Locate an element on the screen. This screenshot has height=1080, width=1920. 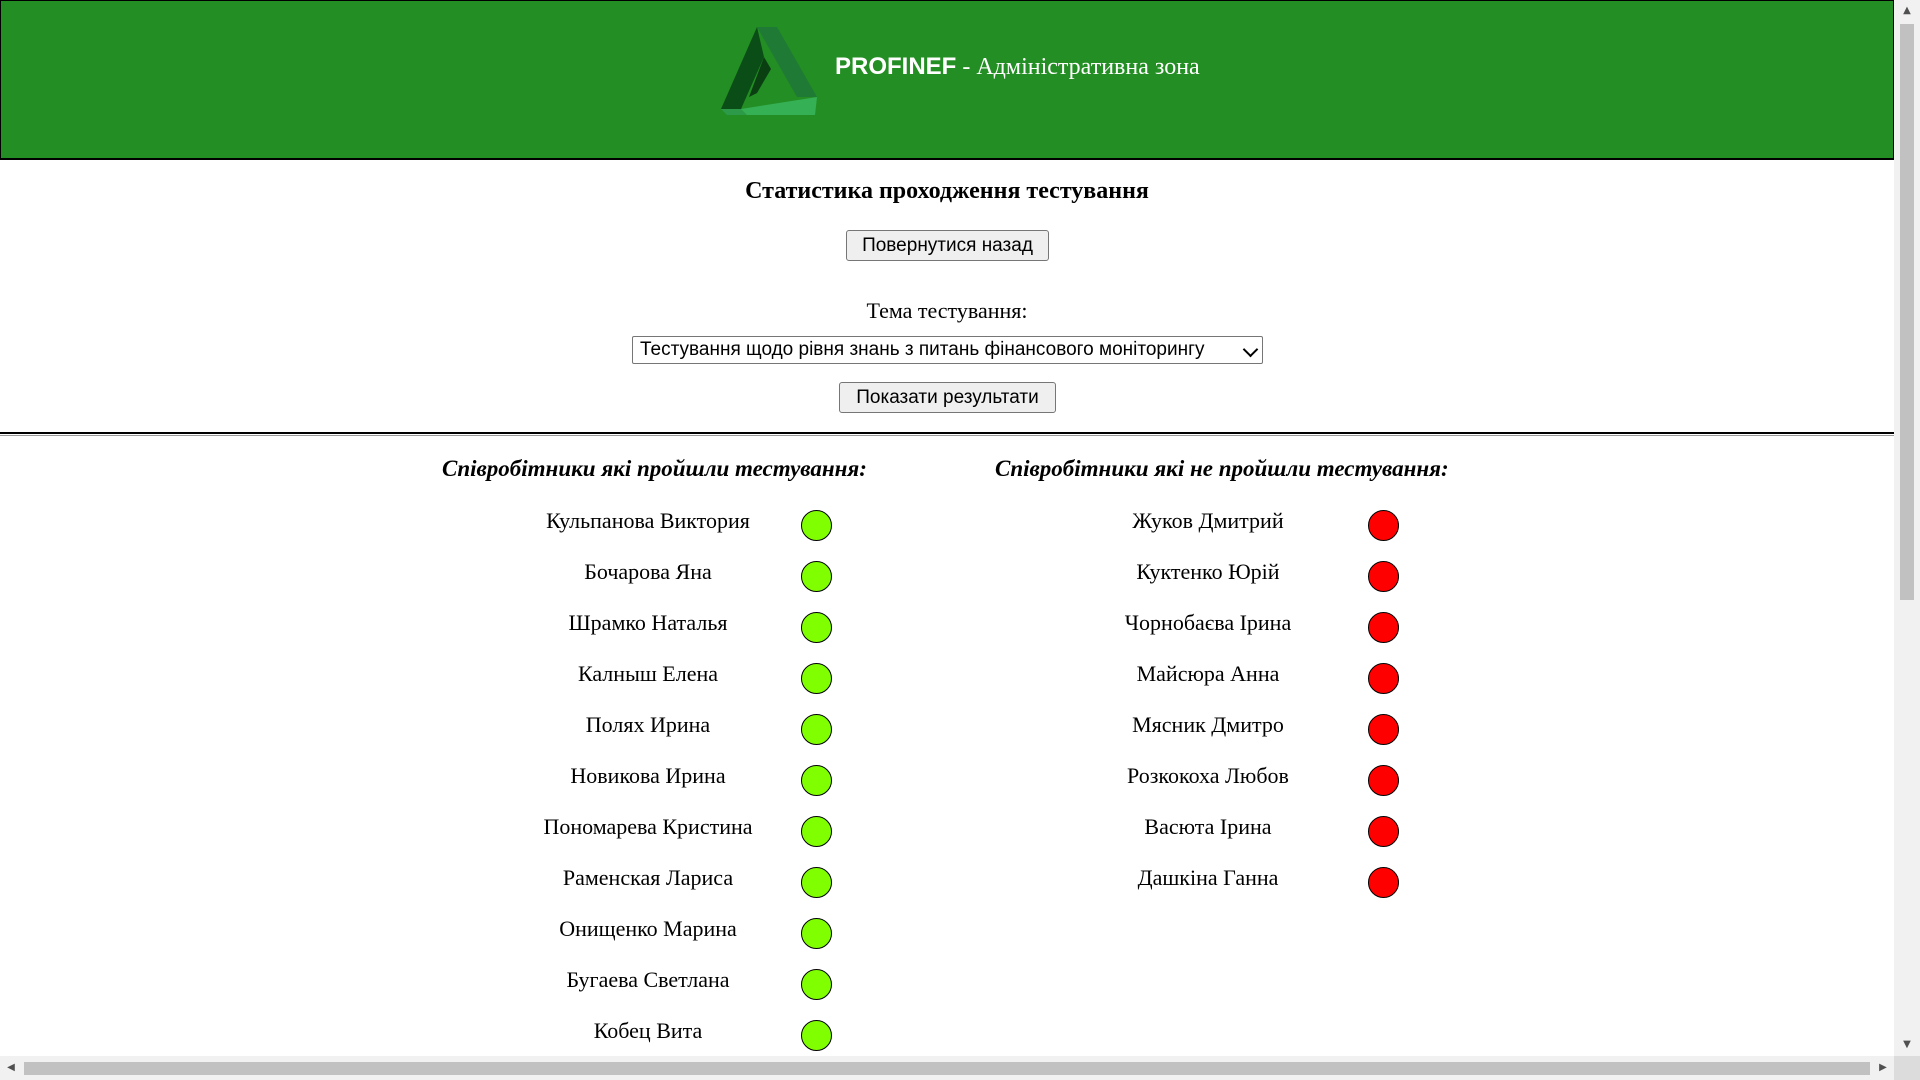
employee-name: Васюта Ірина is located at coordinates (1208, 826).